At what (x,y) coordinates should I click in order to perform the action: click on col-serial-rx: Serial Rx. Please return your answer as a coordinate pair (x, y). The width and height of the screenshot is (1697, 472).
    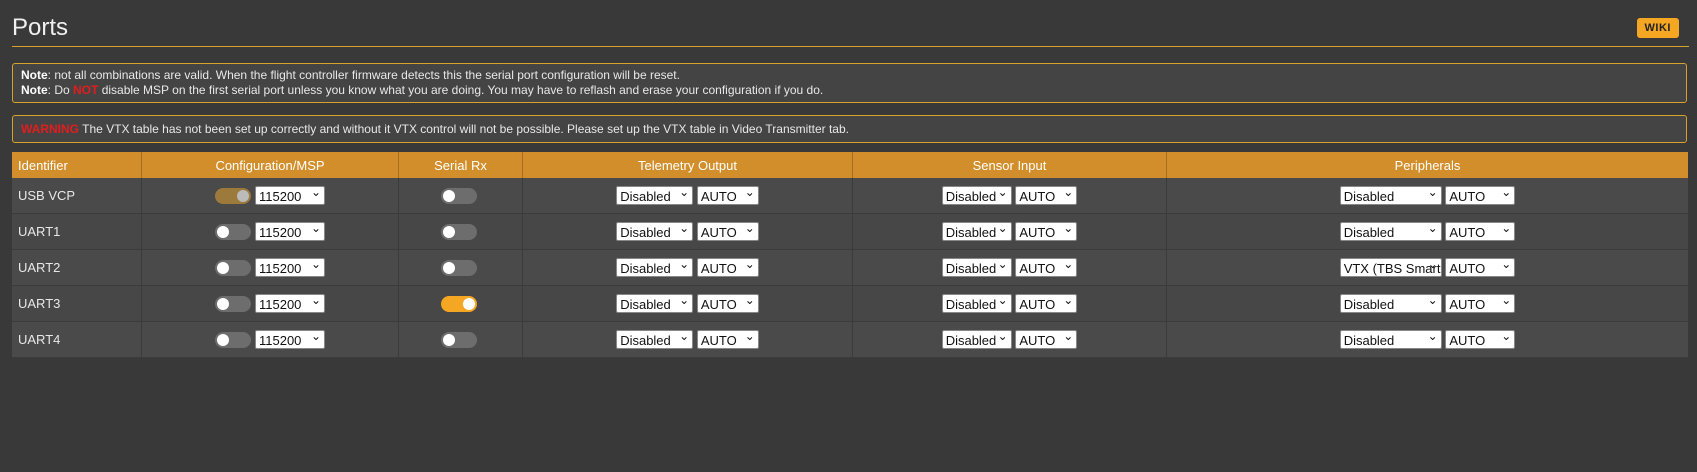
    Looking at the image, I should click on (460, 165).